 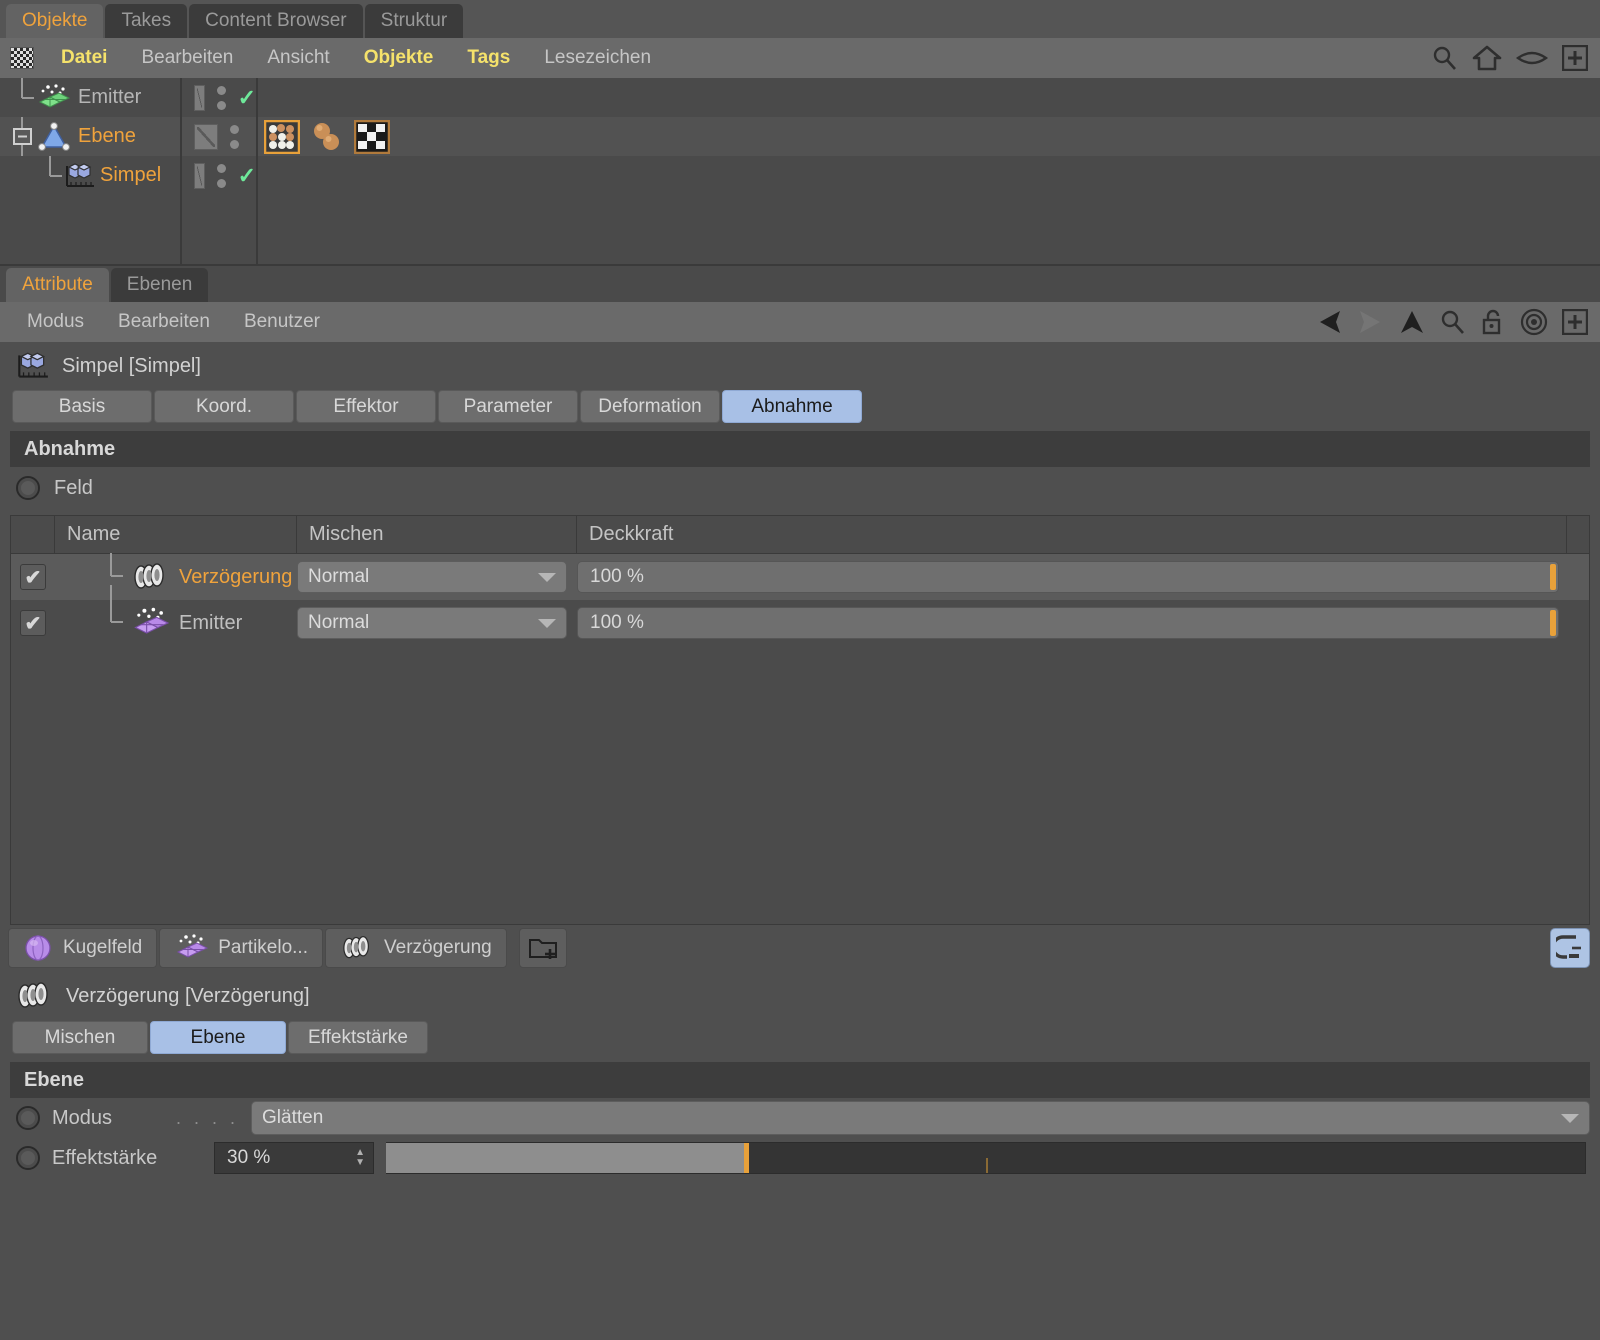 I want to click on visibility-row-simpel: ✓, so click(x=219, y=175).